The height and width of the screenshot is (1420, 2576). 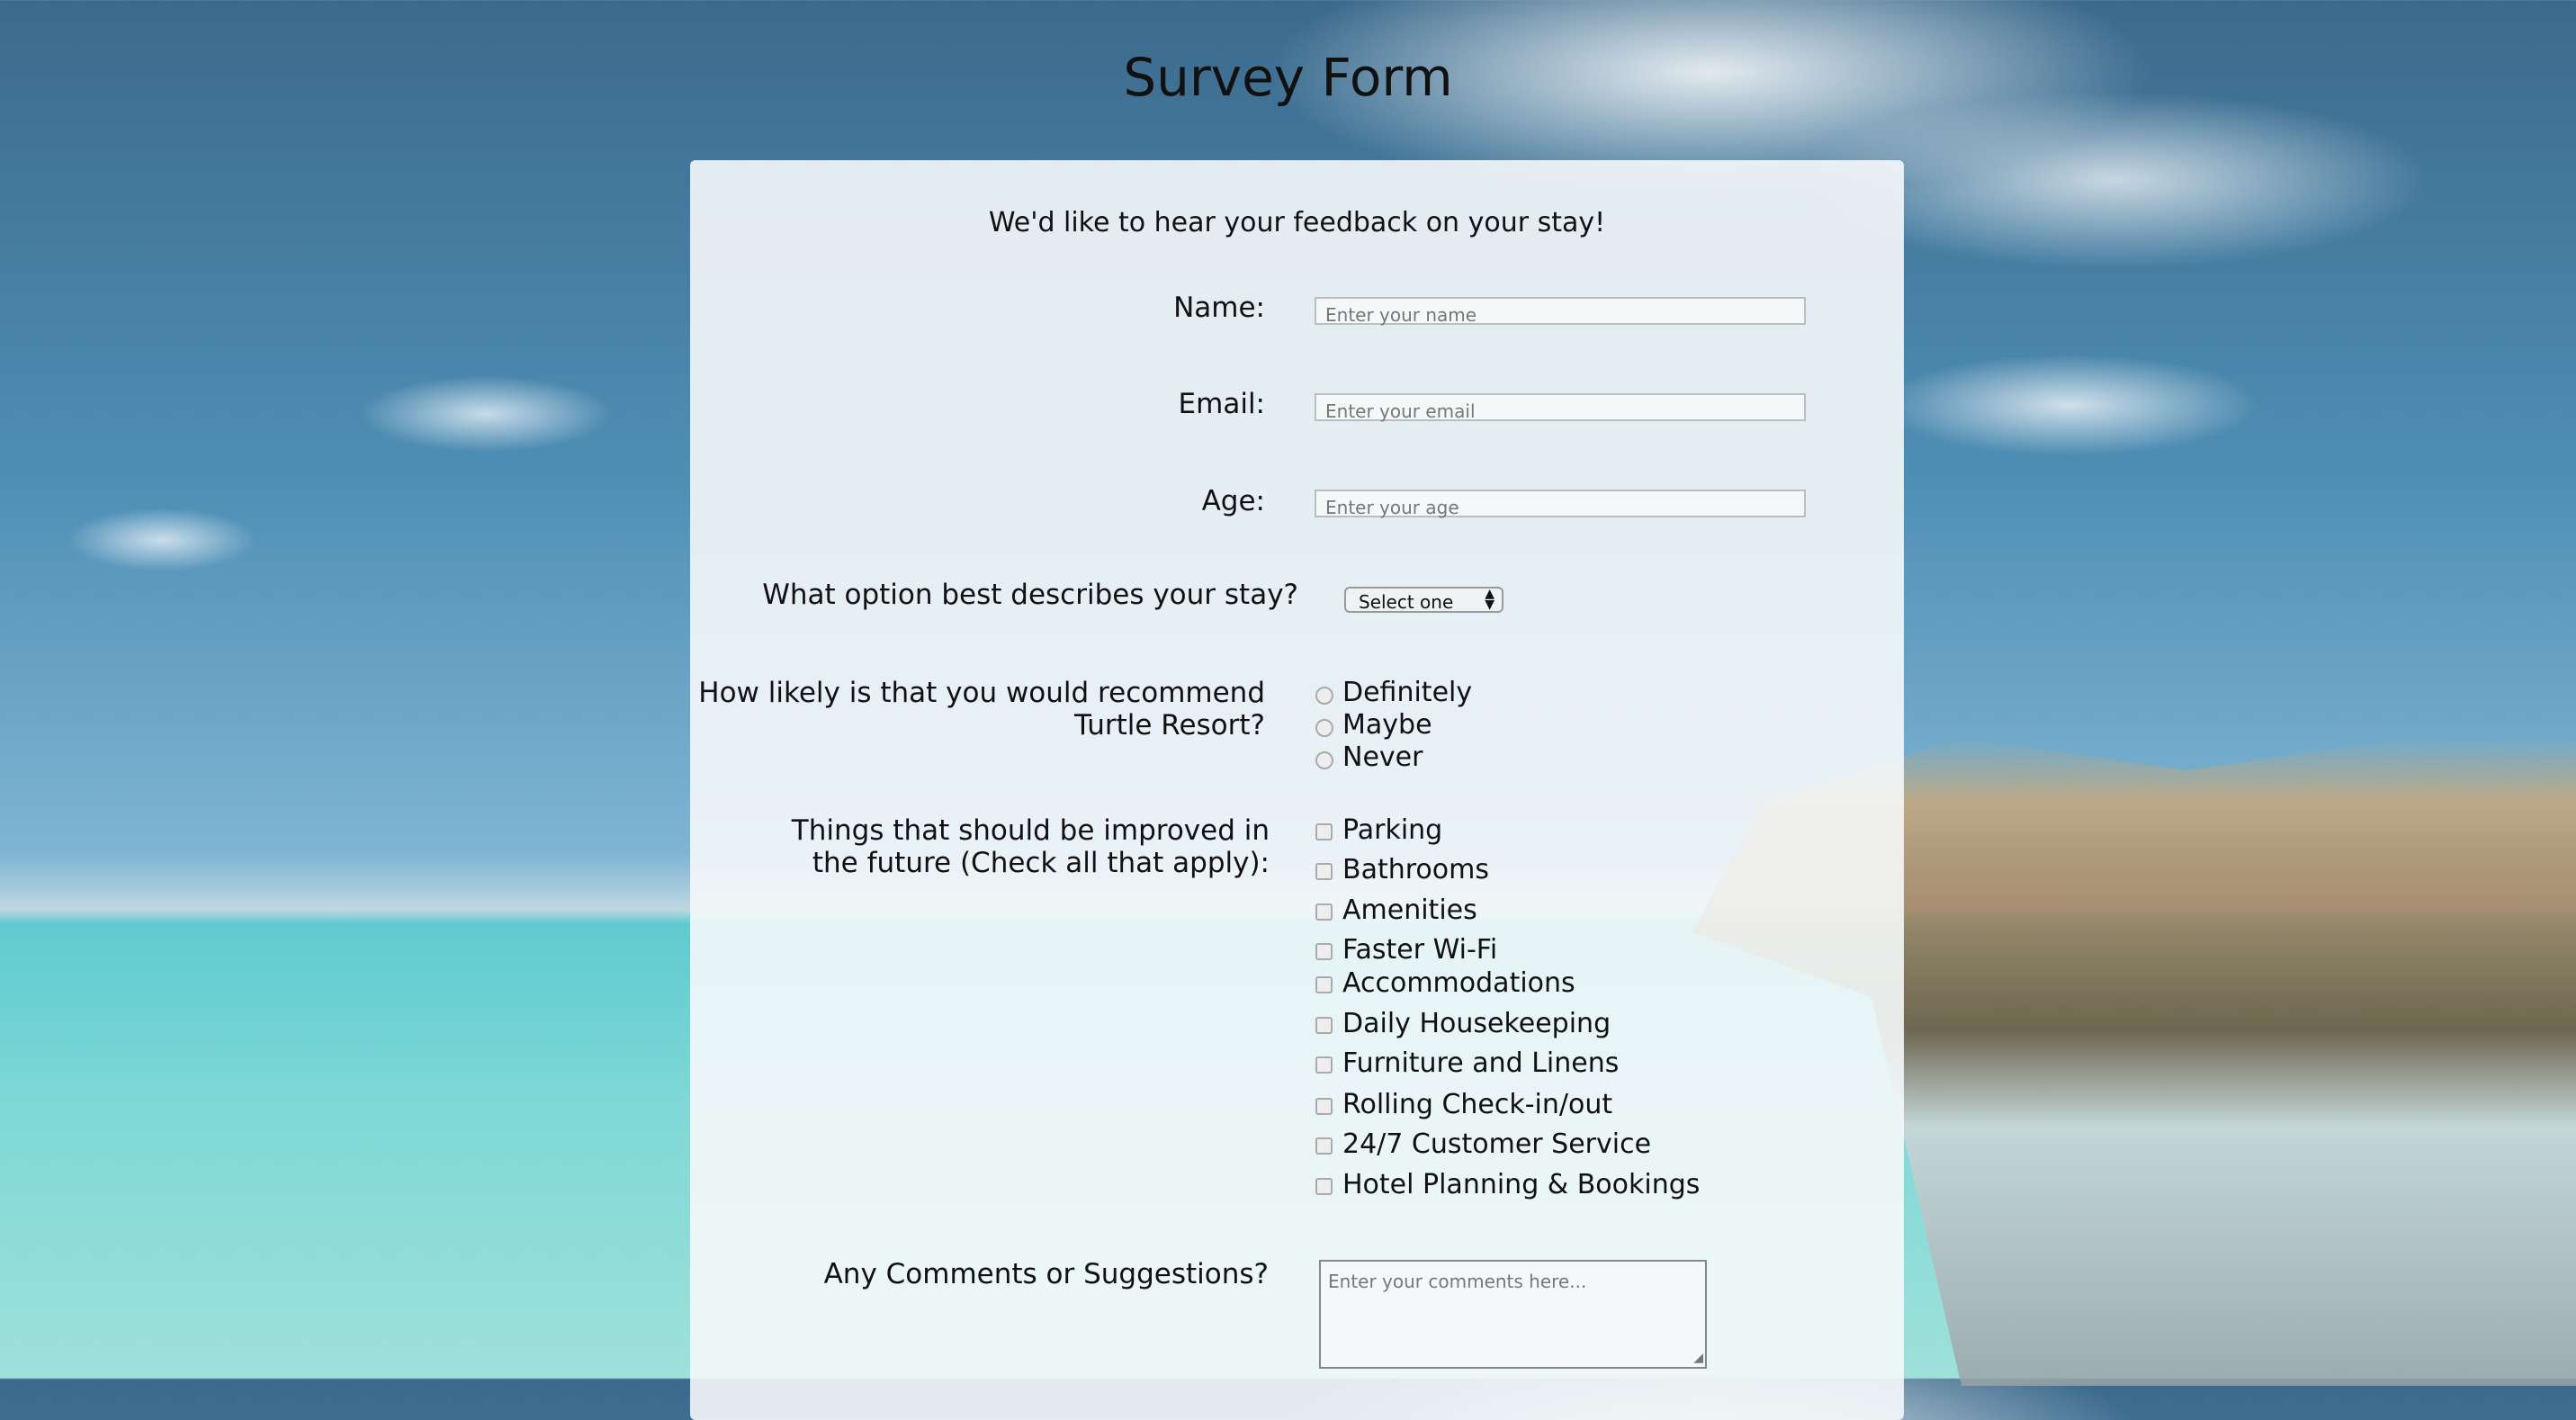 I want to click on radio-label-maybe: Maybe, so click(x=1387, y=725).